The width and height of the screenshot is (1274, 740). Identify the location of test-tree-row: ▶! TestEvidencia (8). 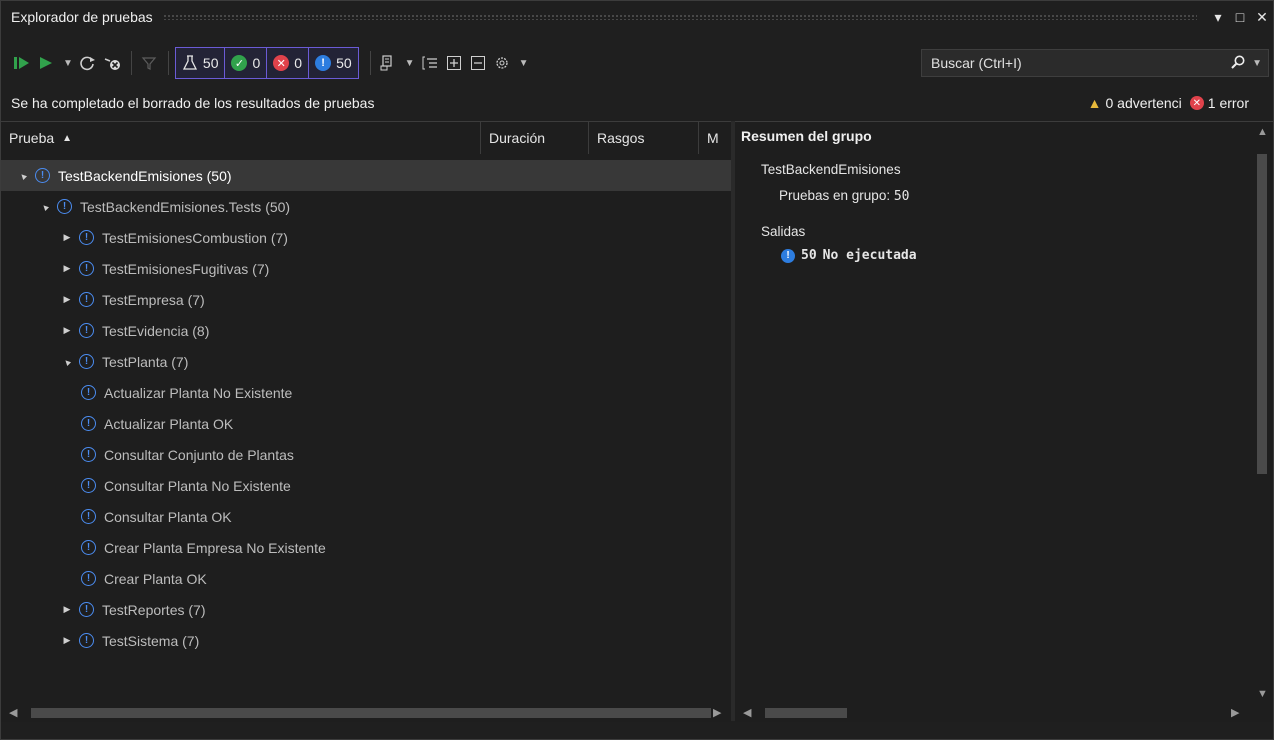
(366, 330).